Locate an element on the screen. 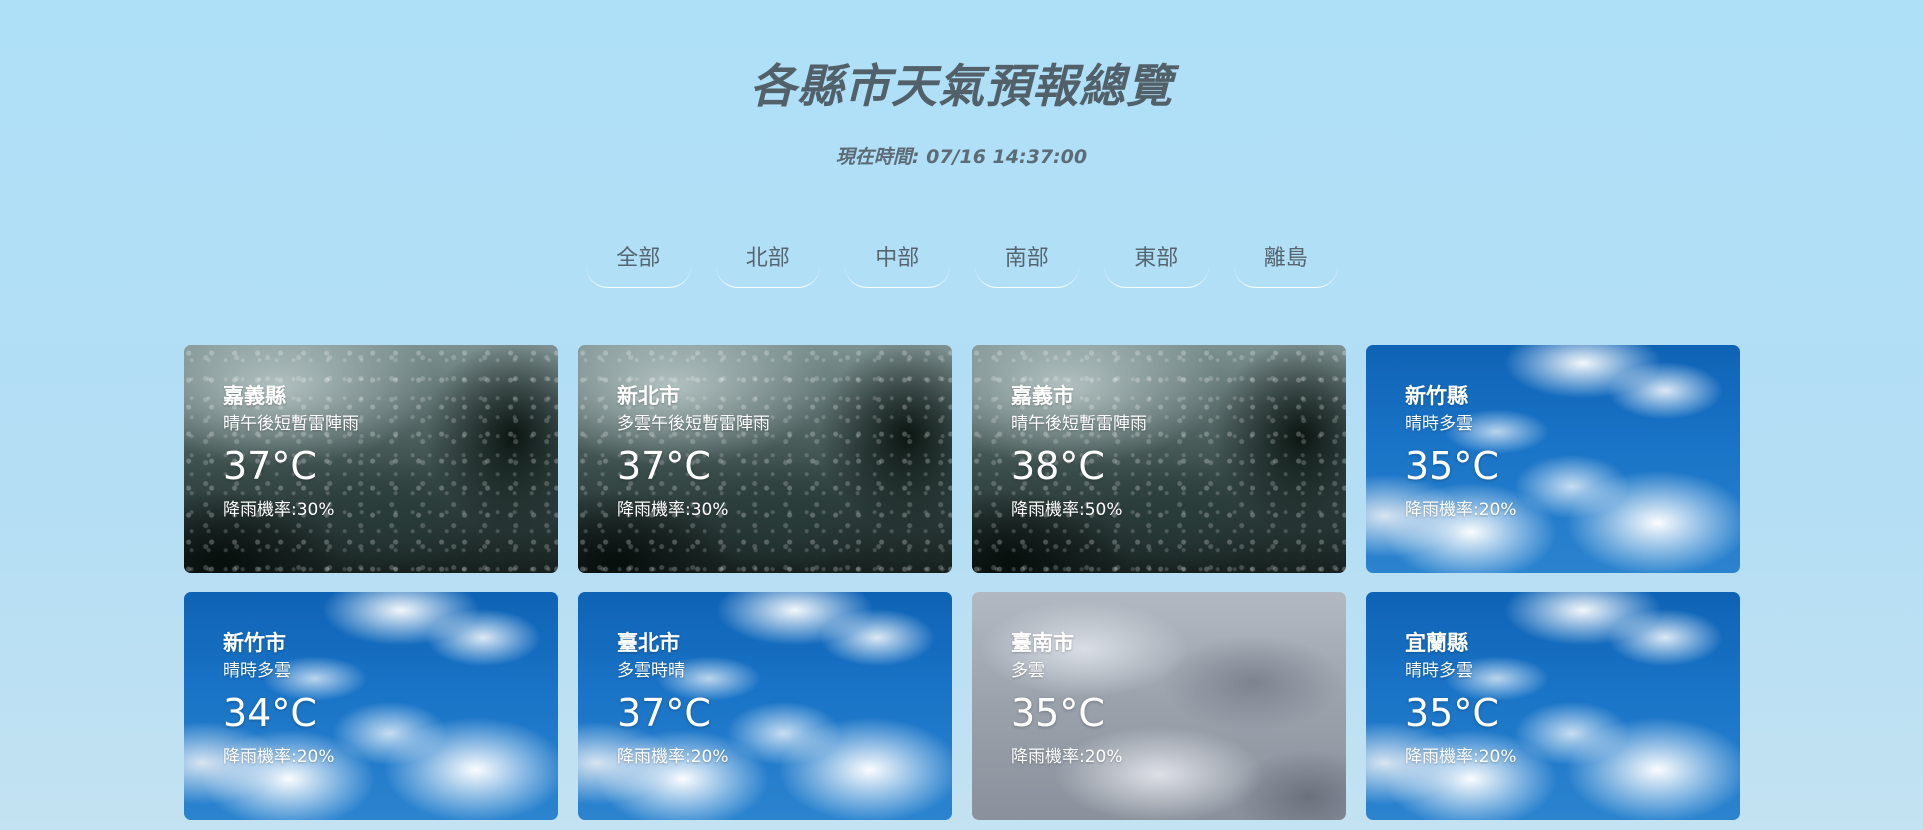 The height and width of the screenshot is (830, 1923). weather-card: 宜蘭縣 晴時多雲 35°C 降雨機率:20% is located at coordinates (1553, 706).